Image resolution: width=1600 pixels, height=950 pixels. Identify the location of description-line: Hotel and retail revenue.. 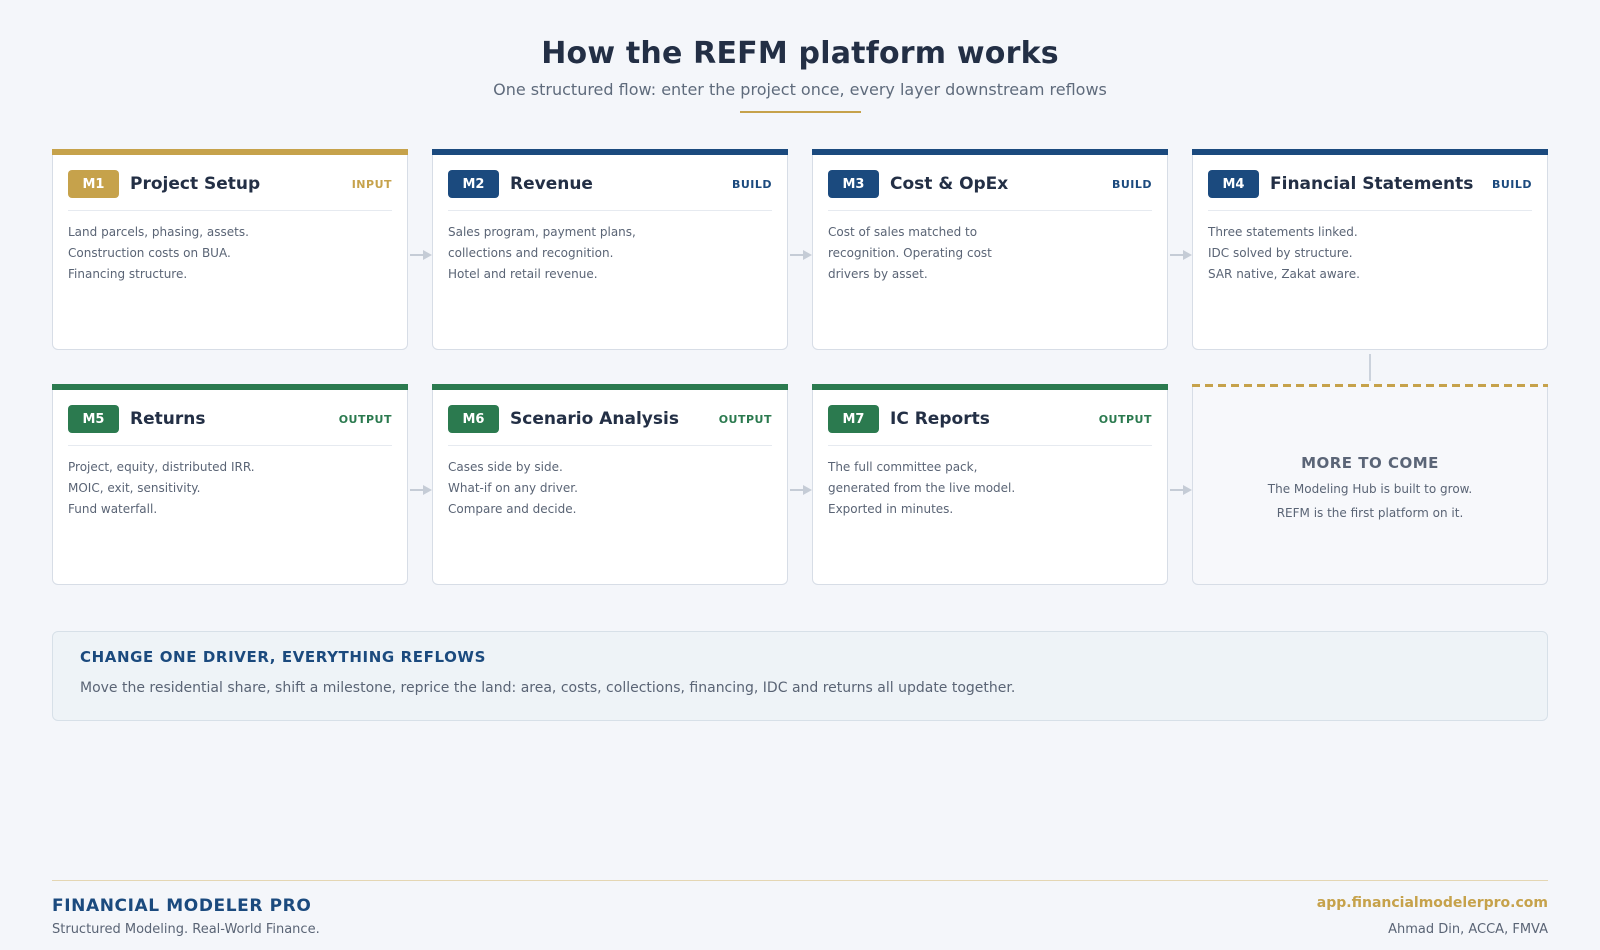
(523, 274).